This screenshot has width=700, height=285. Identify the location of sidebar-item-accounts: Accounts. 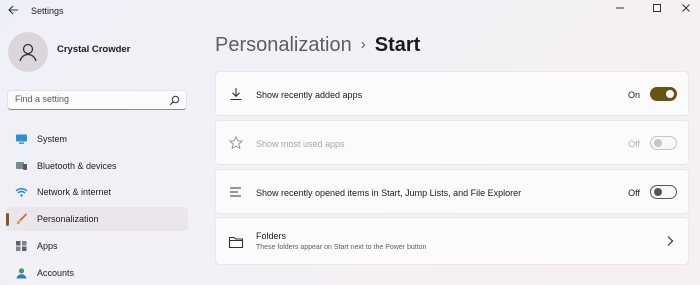
(97, 273).